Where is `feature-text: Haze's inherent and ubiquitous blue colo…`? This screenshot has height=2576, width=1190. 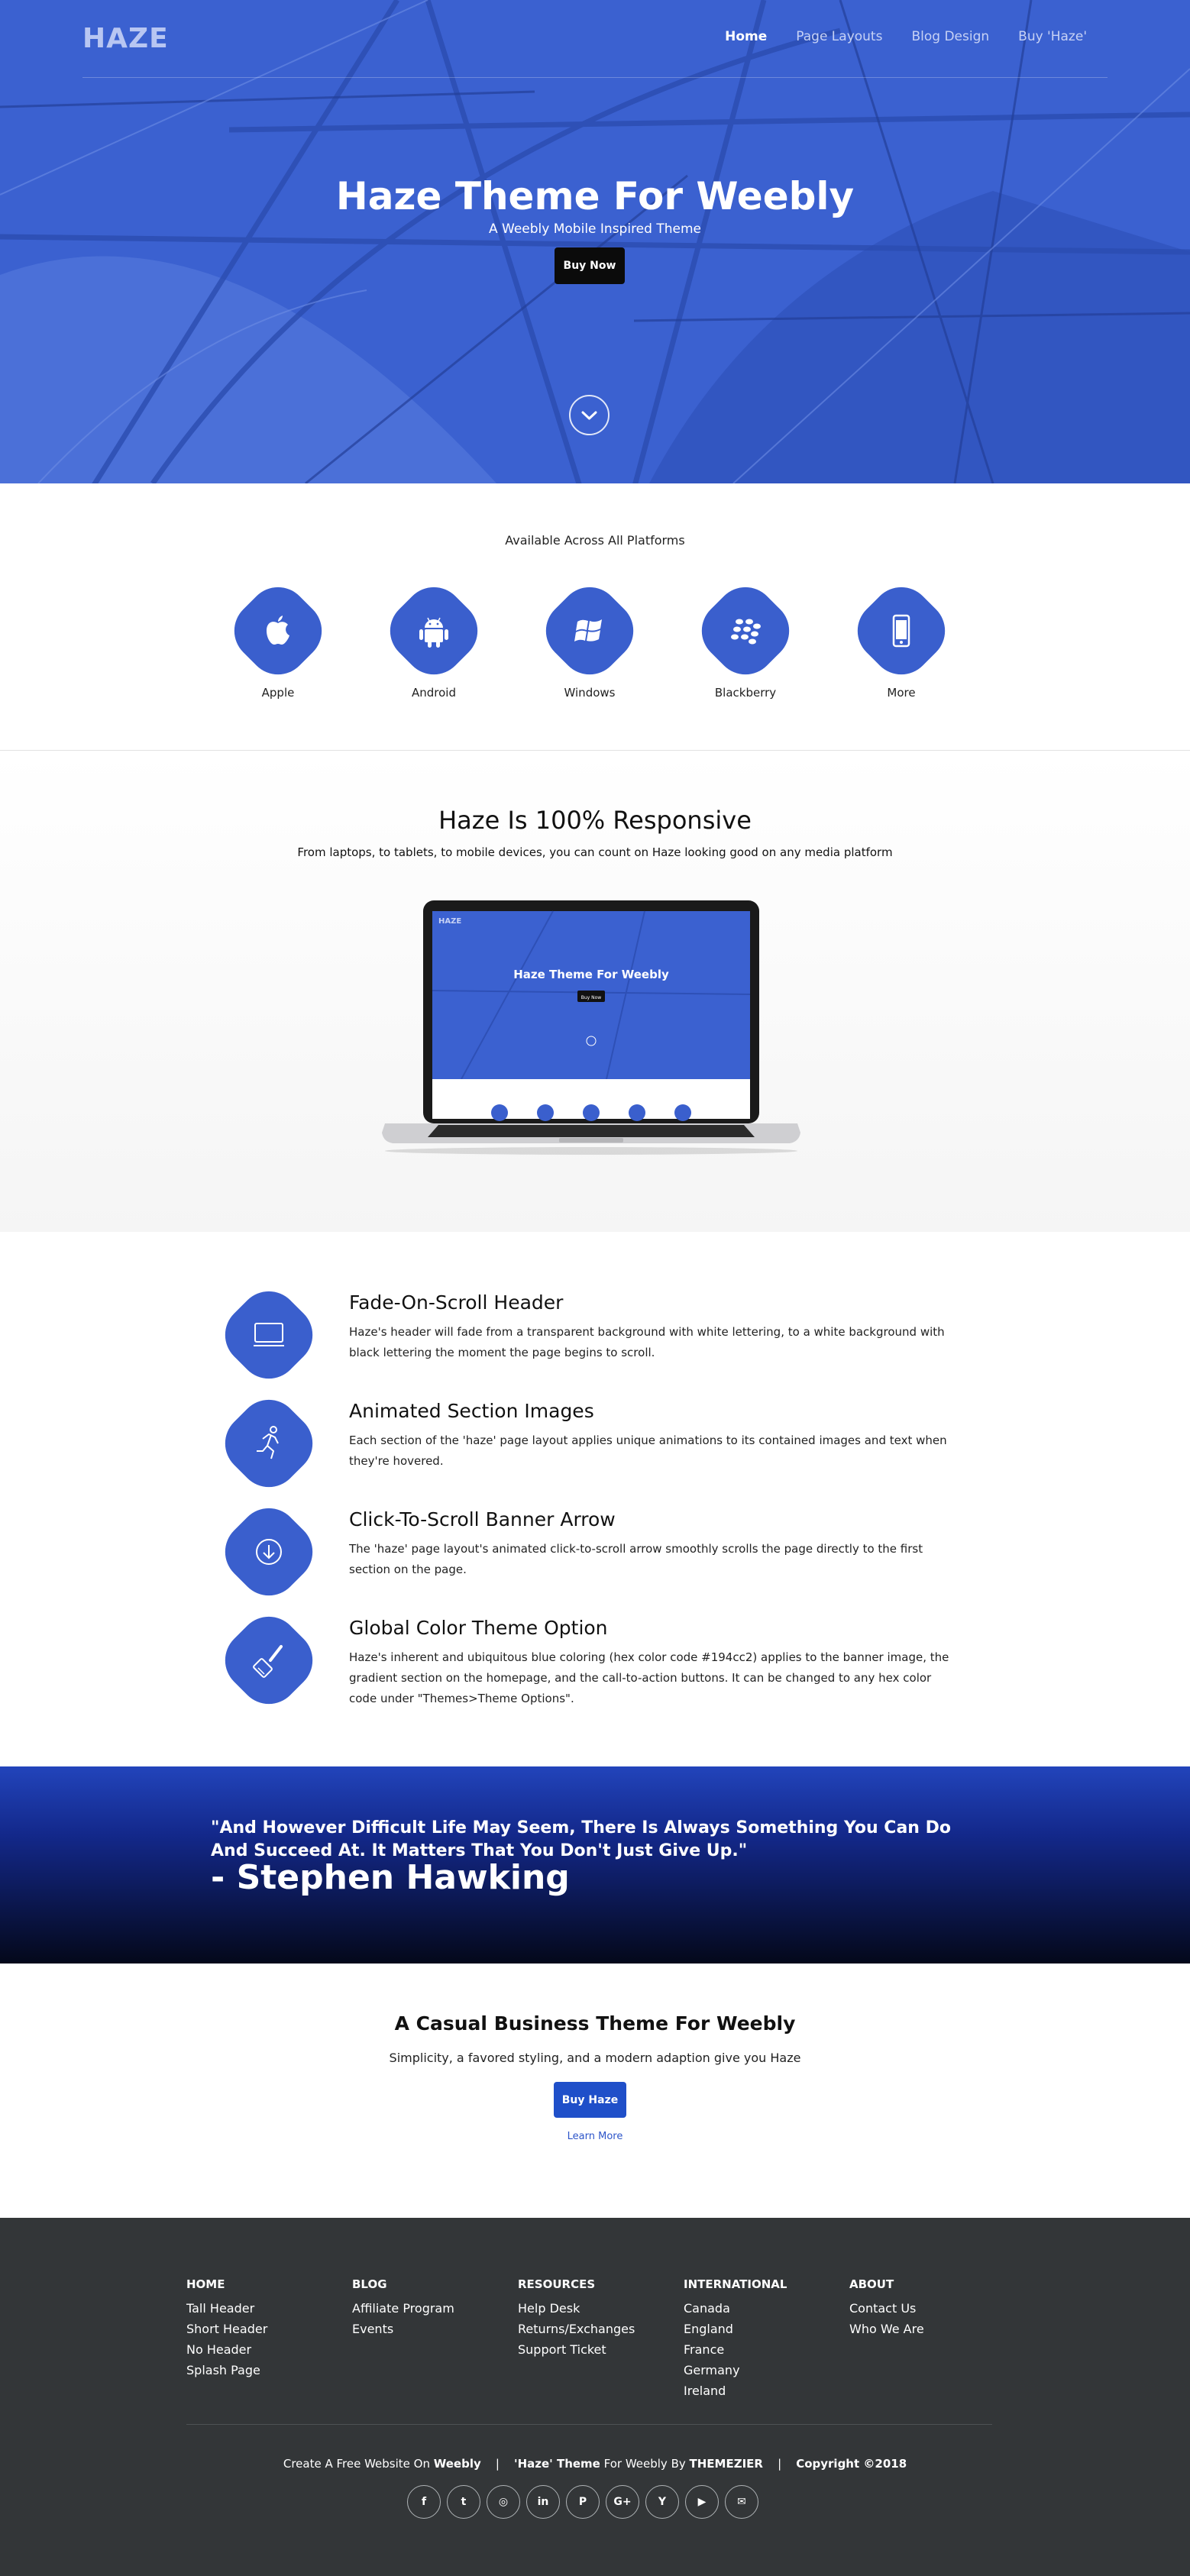
feature-text: Haze's inherent and ubiquitous blue colo… is located at coordinates (649, 1678).